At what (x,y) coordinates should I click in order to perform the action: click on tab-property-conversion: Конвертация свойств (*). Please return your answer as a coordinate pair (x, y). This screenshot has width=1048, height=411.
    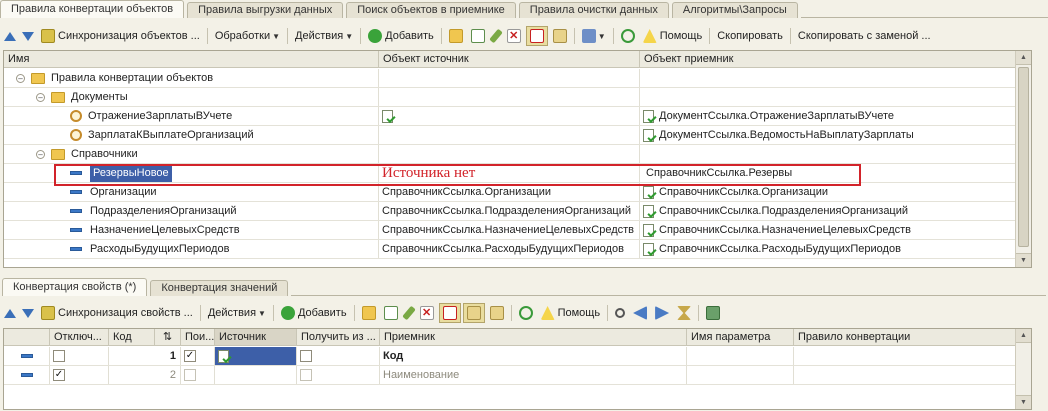
    Looking at the image, I should click on (75, 287).